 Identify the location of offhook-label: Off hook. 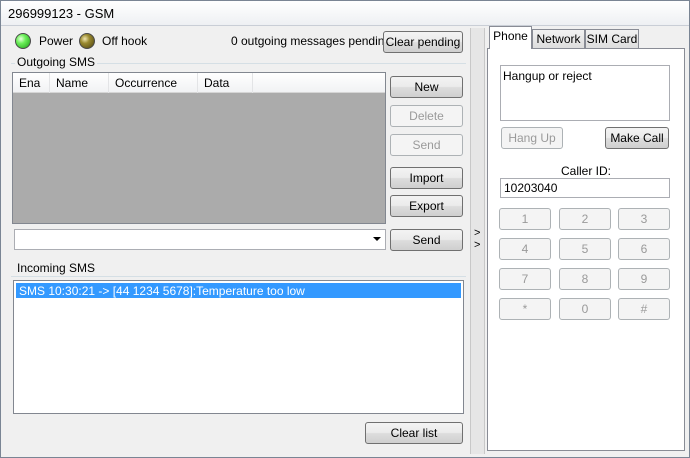
(125, 41).